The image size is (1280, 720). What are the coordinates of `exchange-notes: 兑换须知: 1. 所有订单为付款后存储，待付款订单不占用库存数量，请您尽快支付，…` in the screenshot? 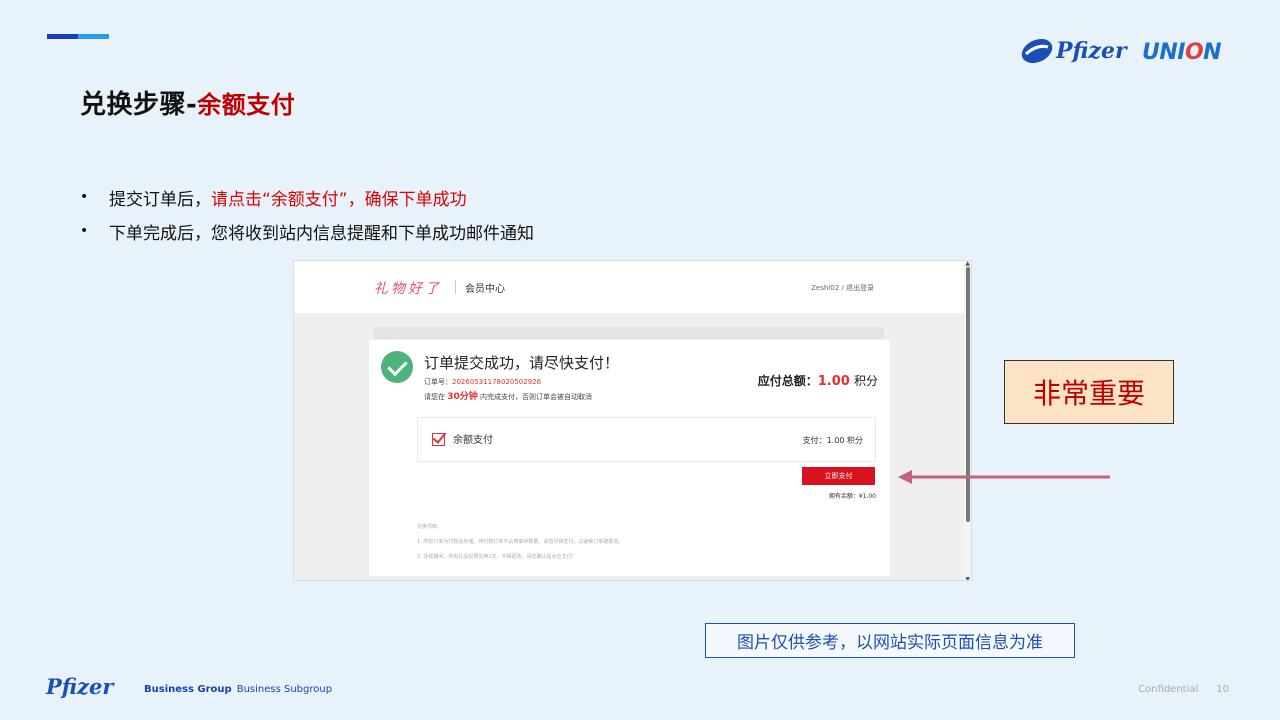 It's located at (520, 542).